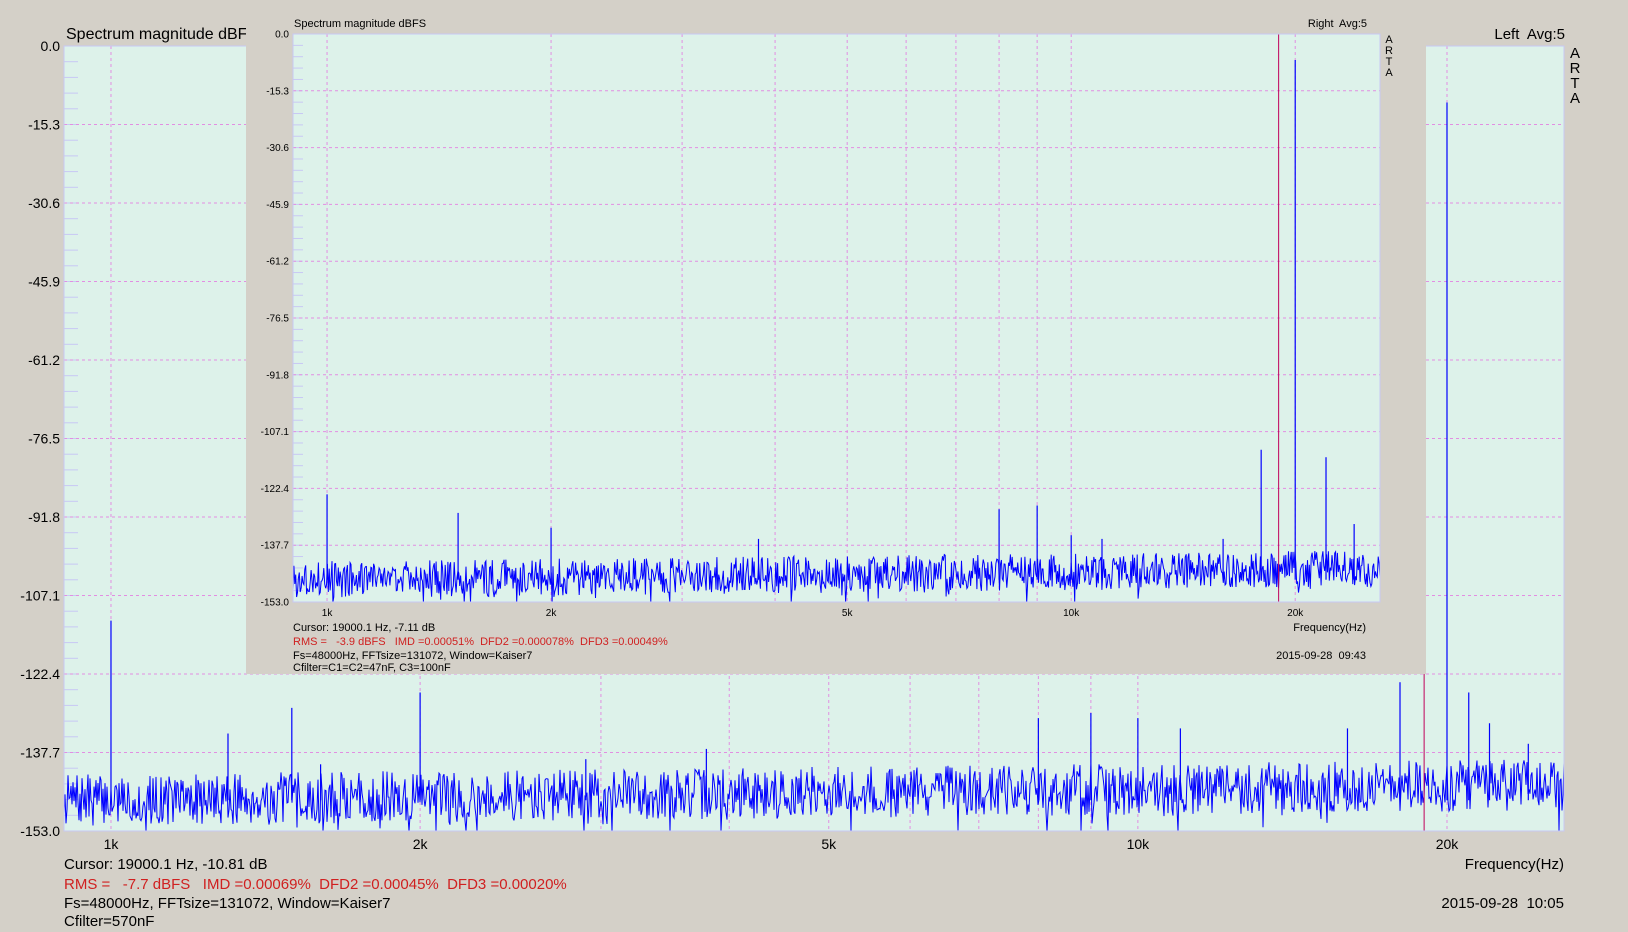  Describe the element at coordinates (1321, 656) in the screenshot. I see `inset-date-readout: 2015-09-28 09:43` at that location.